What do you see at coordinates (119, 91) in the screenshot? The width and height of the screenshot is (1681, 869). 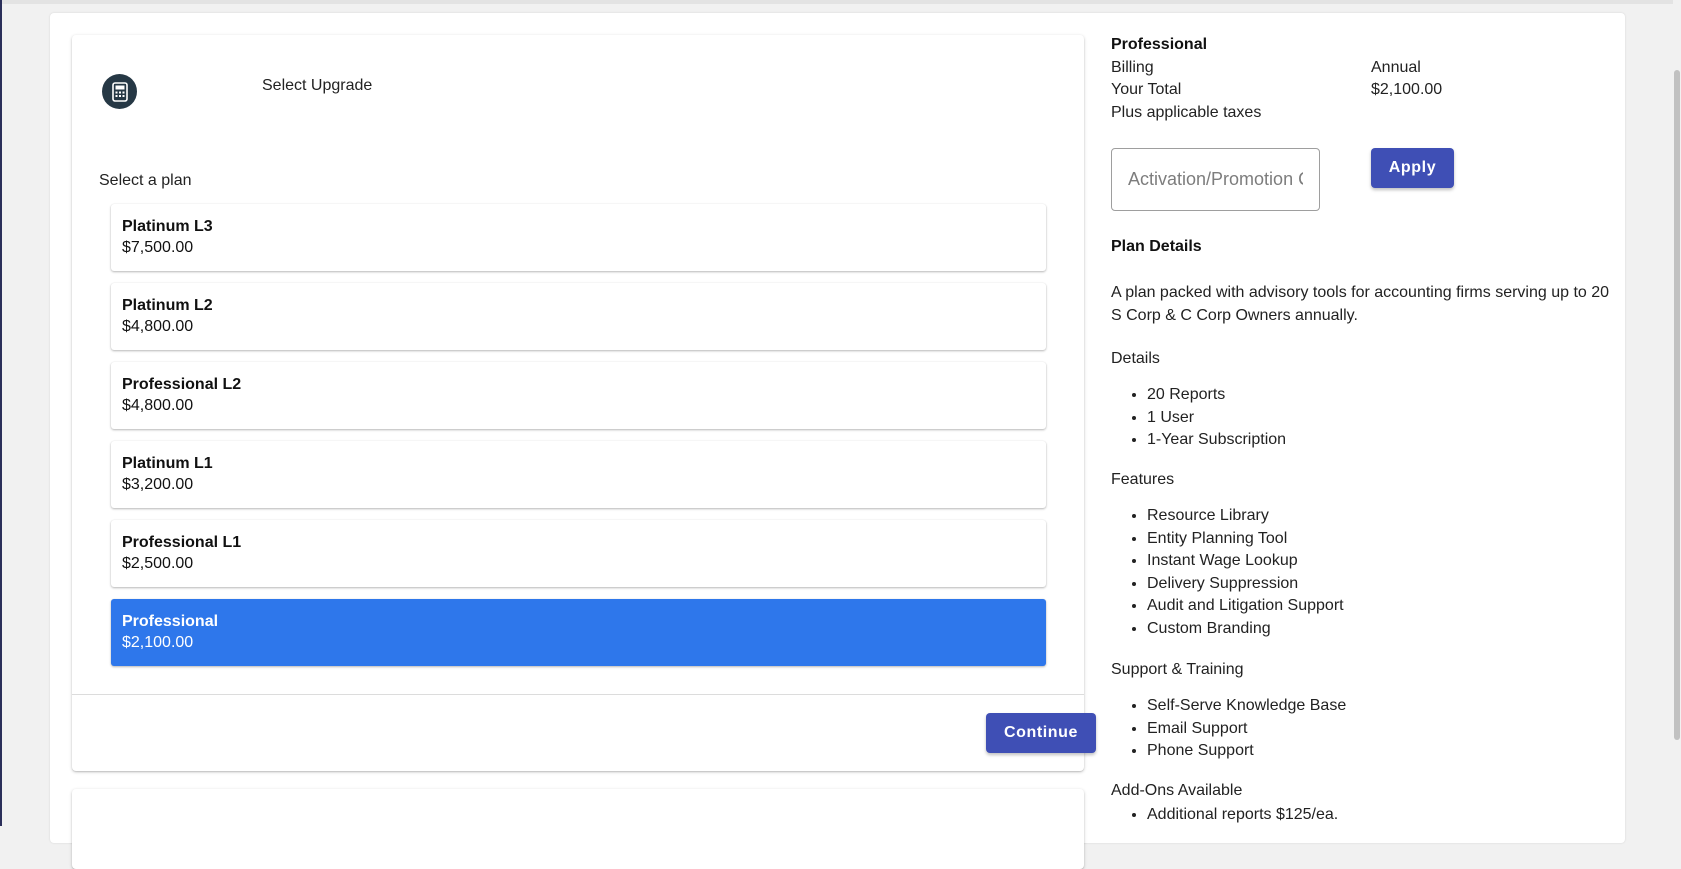 I see `calculator-icon` at bounding box center [119, 91].